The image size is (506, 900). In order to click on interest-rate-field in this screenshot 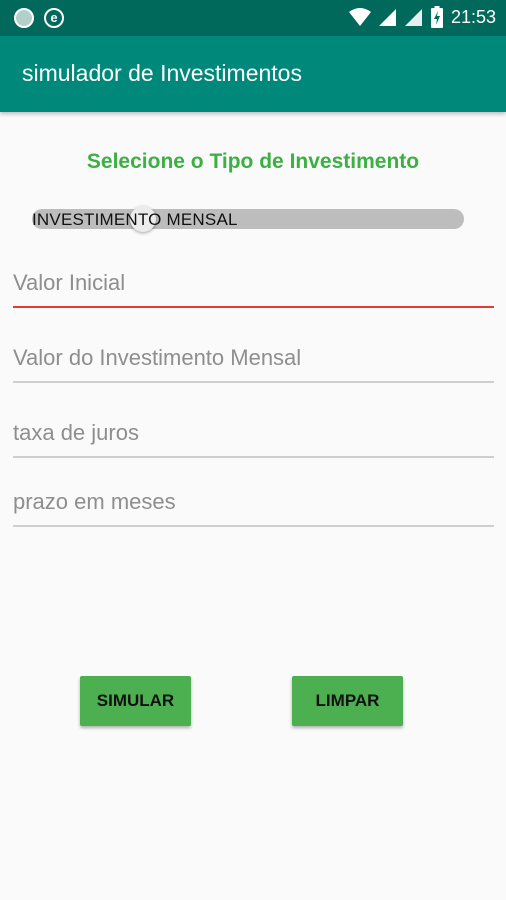, I will do `click(253, 438)`.